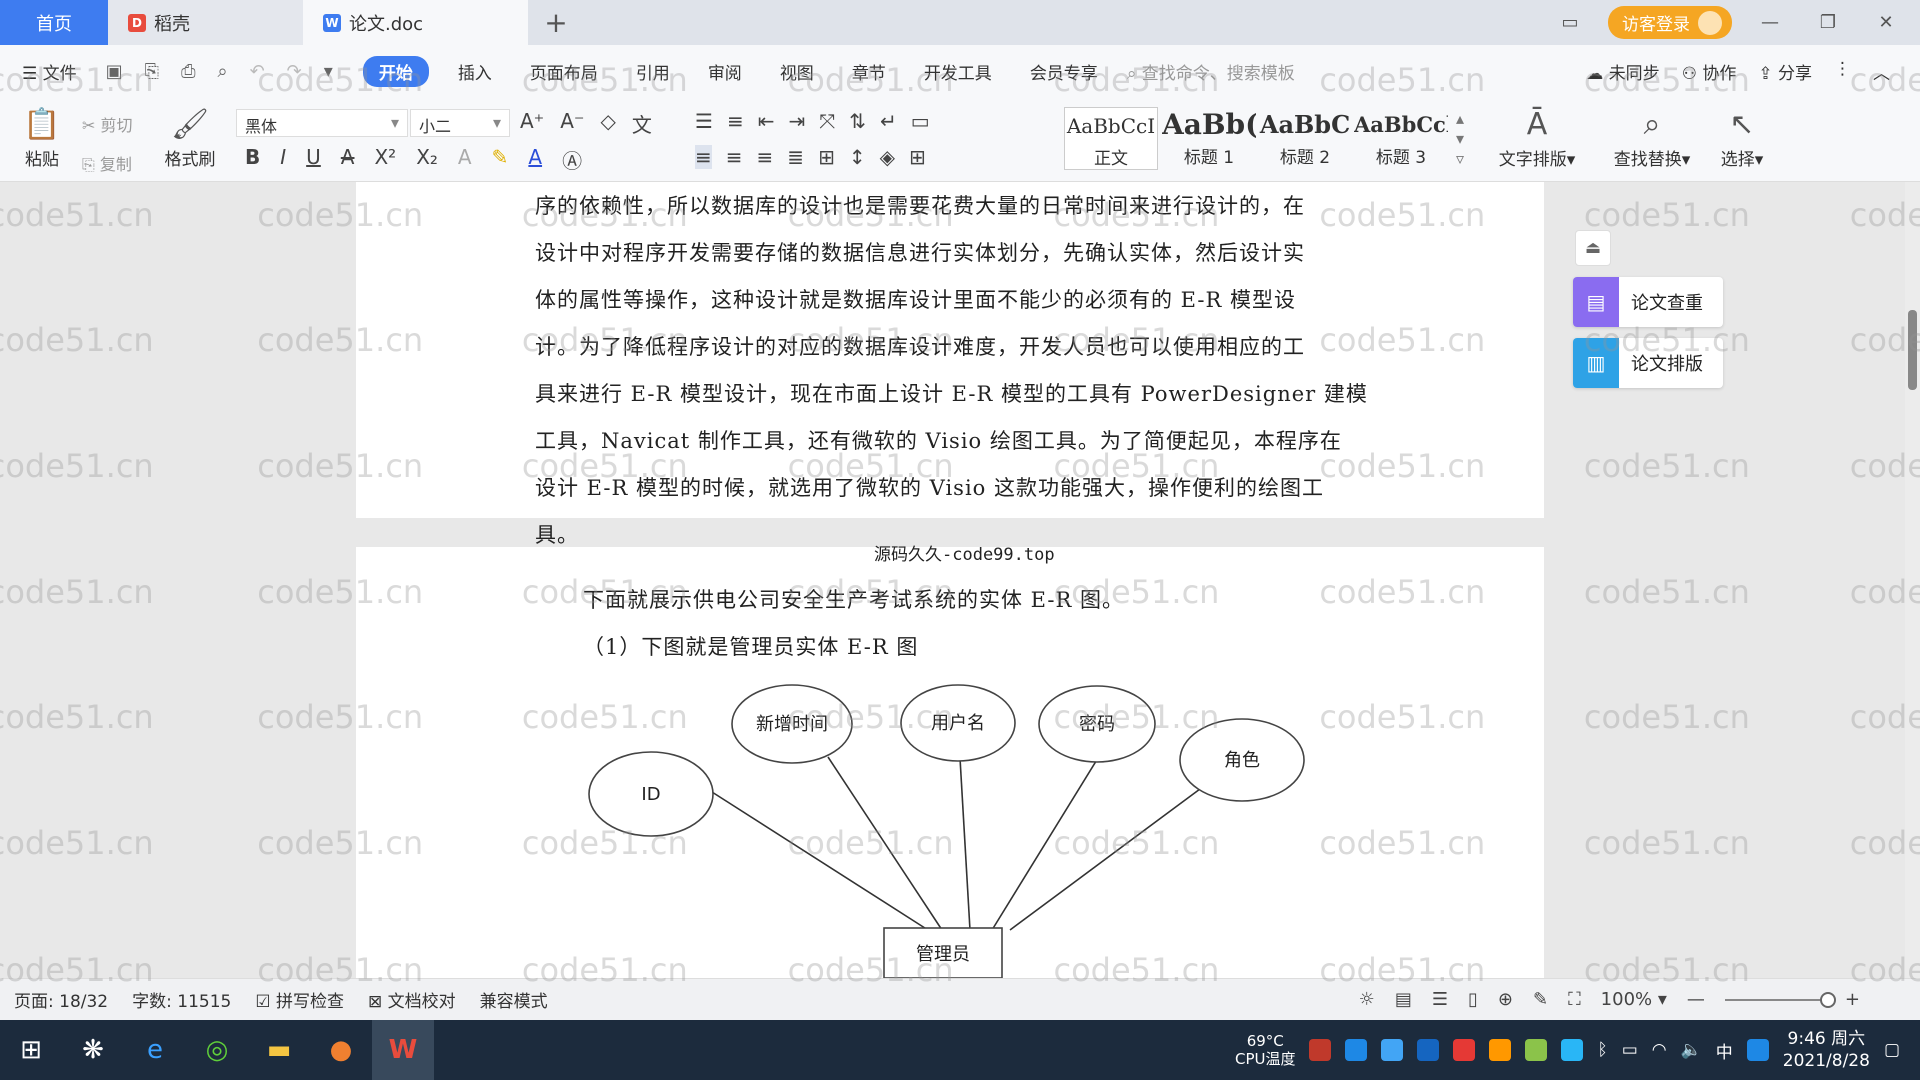 The width and height of the screenshot is (1920, 1080). I want to click on font-name-select: 黑体 ▾, so click(322, 123).